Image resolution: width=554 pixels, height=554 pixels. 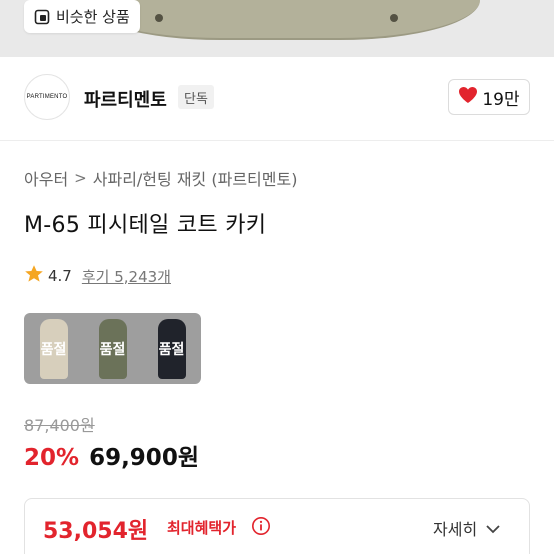 I want to click on rating-value: 4.7, so click(x=60, y=276).